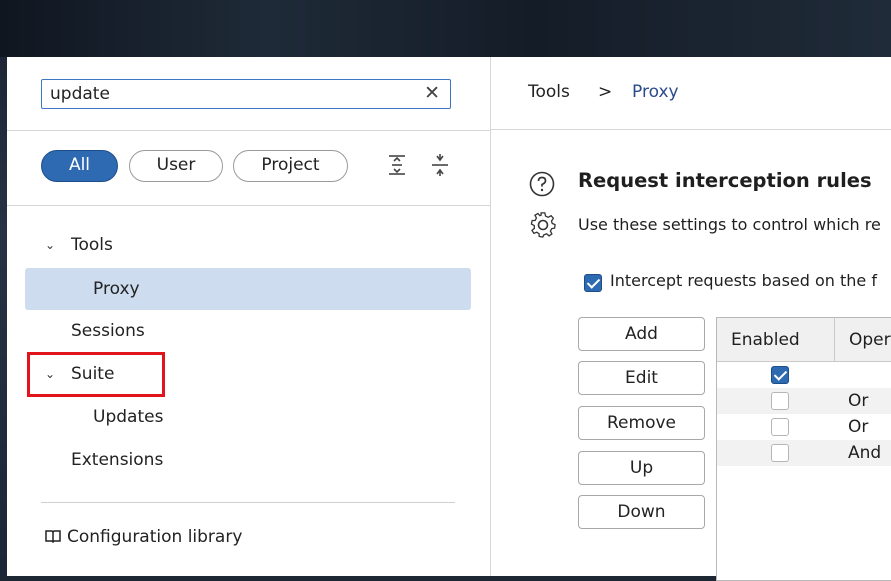 The image size is (891, 581). Describe the element at coordinates (729, 224) in the screenshot. I see `section-description: Use these settings to control which re` at that location.